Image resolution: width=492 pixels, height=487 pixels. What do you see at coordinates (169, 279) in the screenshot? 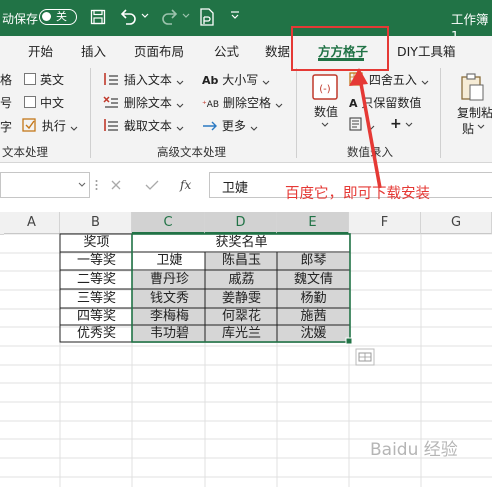
I see `table-cell: 曹丹珍` at bounding box center [169, 279].